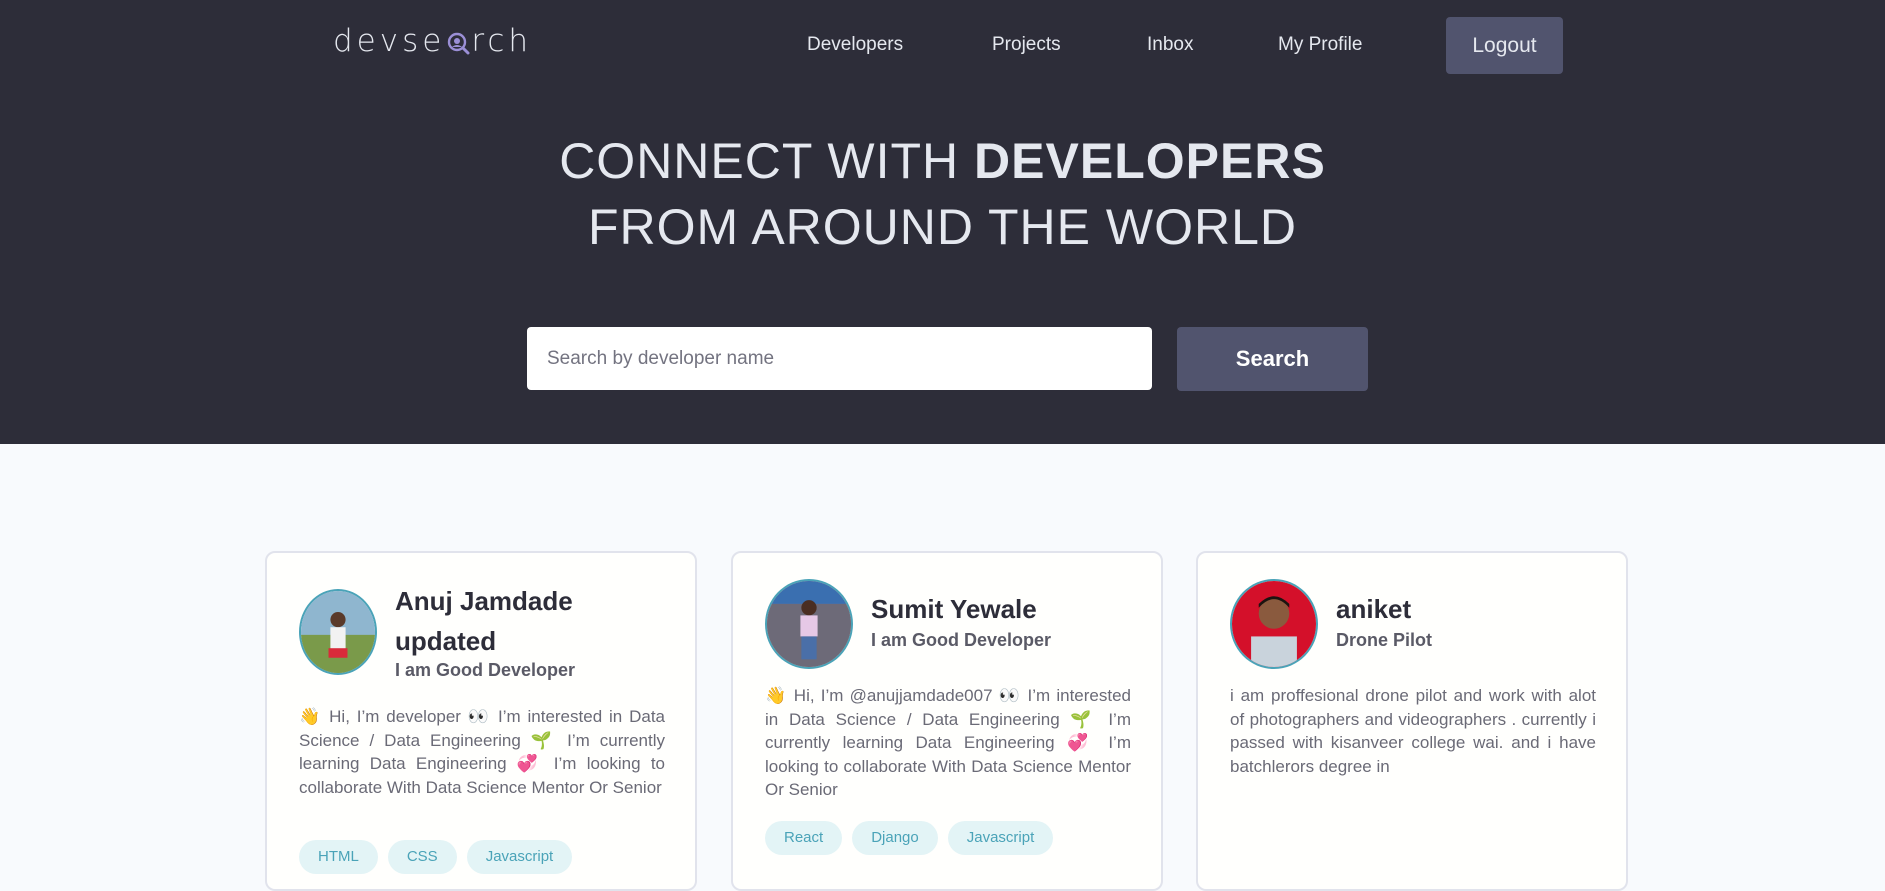  I want to click on skill-tag: React, so click(804, 838).